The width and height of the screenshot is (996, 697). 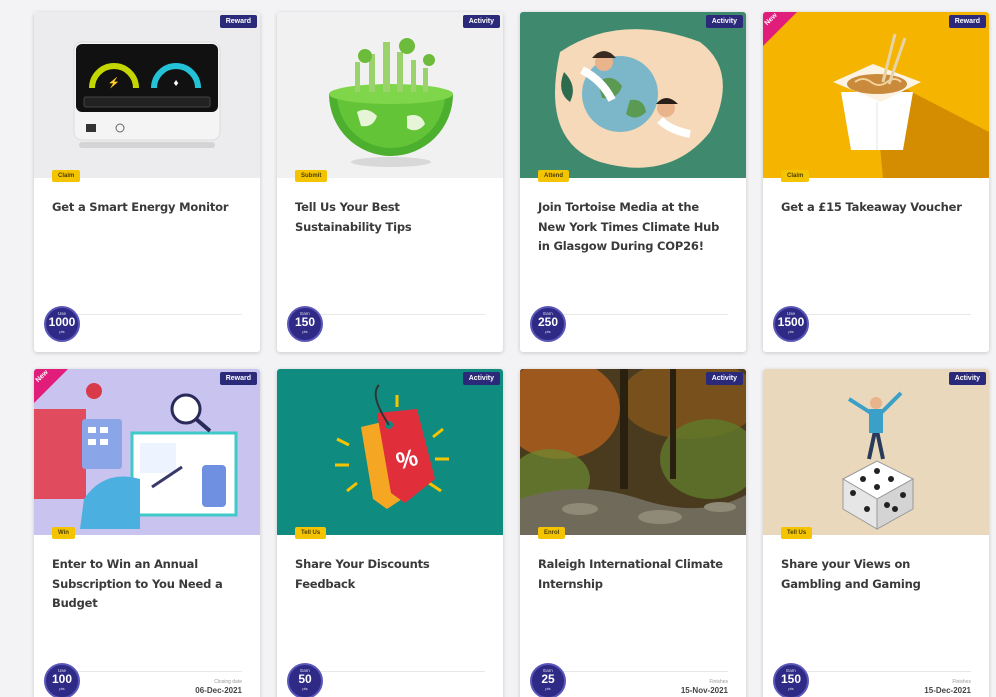 I want to click on action-tag: Attend, so click(x=553, y=176).